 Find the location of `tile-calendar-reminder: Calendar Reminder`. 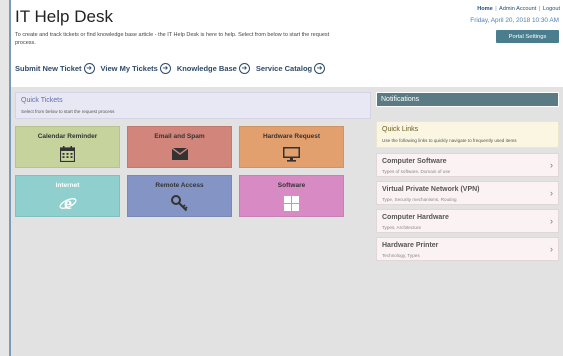

tile-calendar-reminder: Calendar Reminder is located at coordinates (67, 147).